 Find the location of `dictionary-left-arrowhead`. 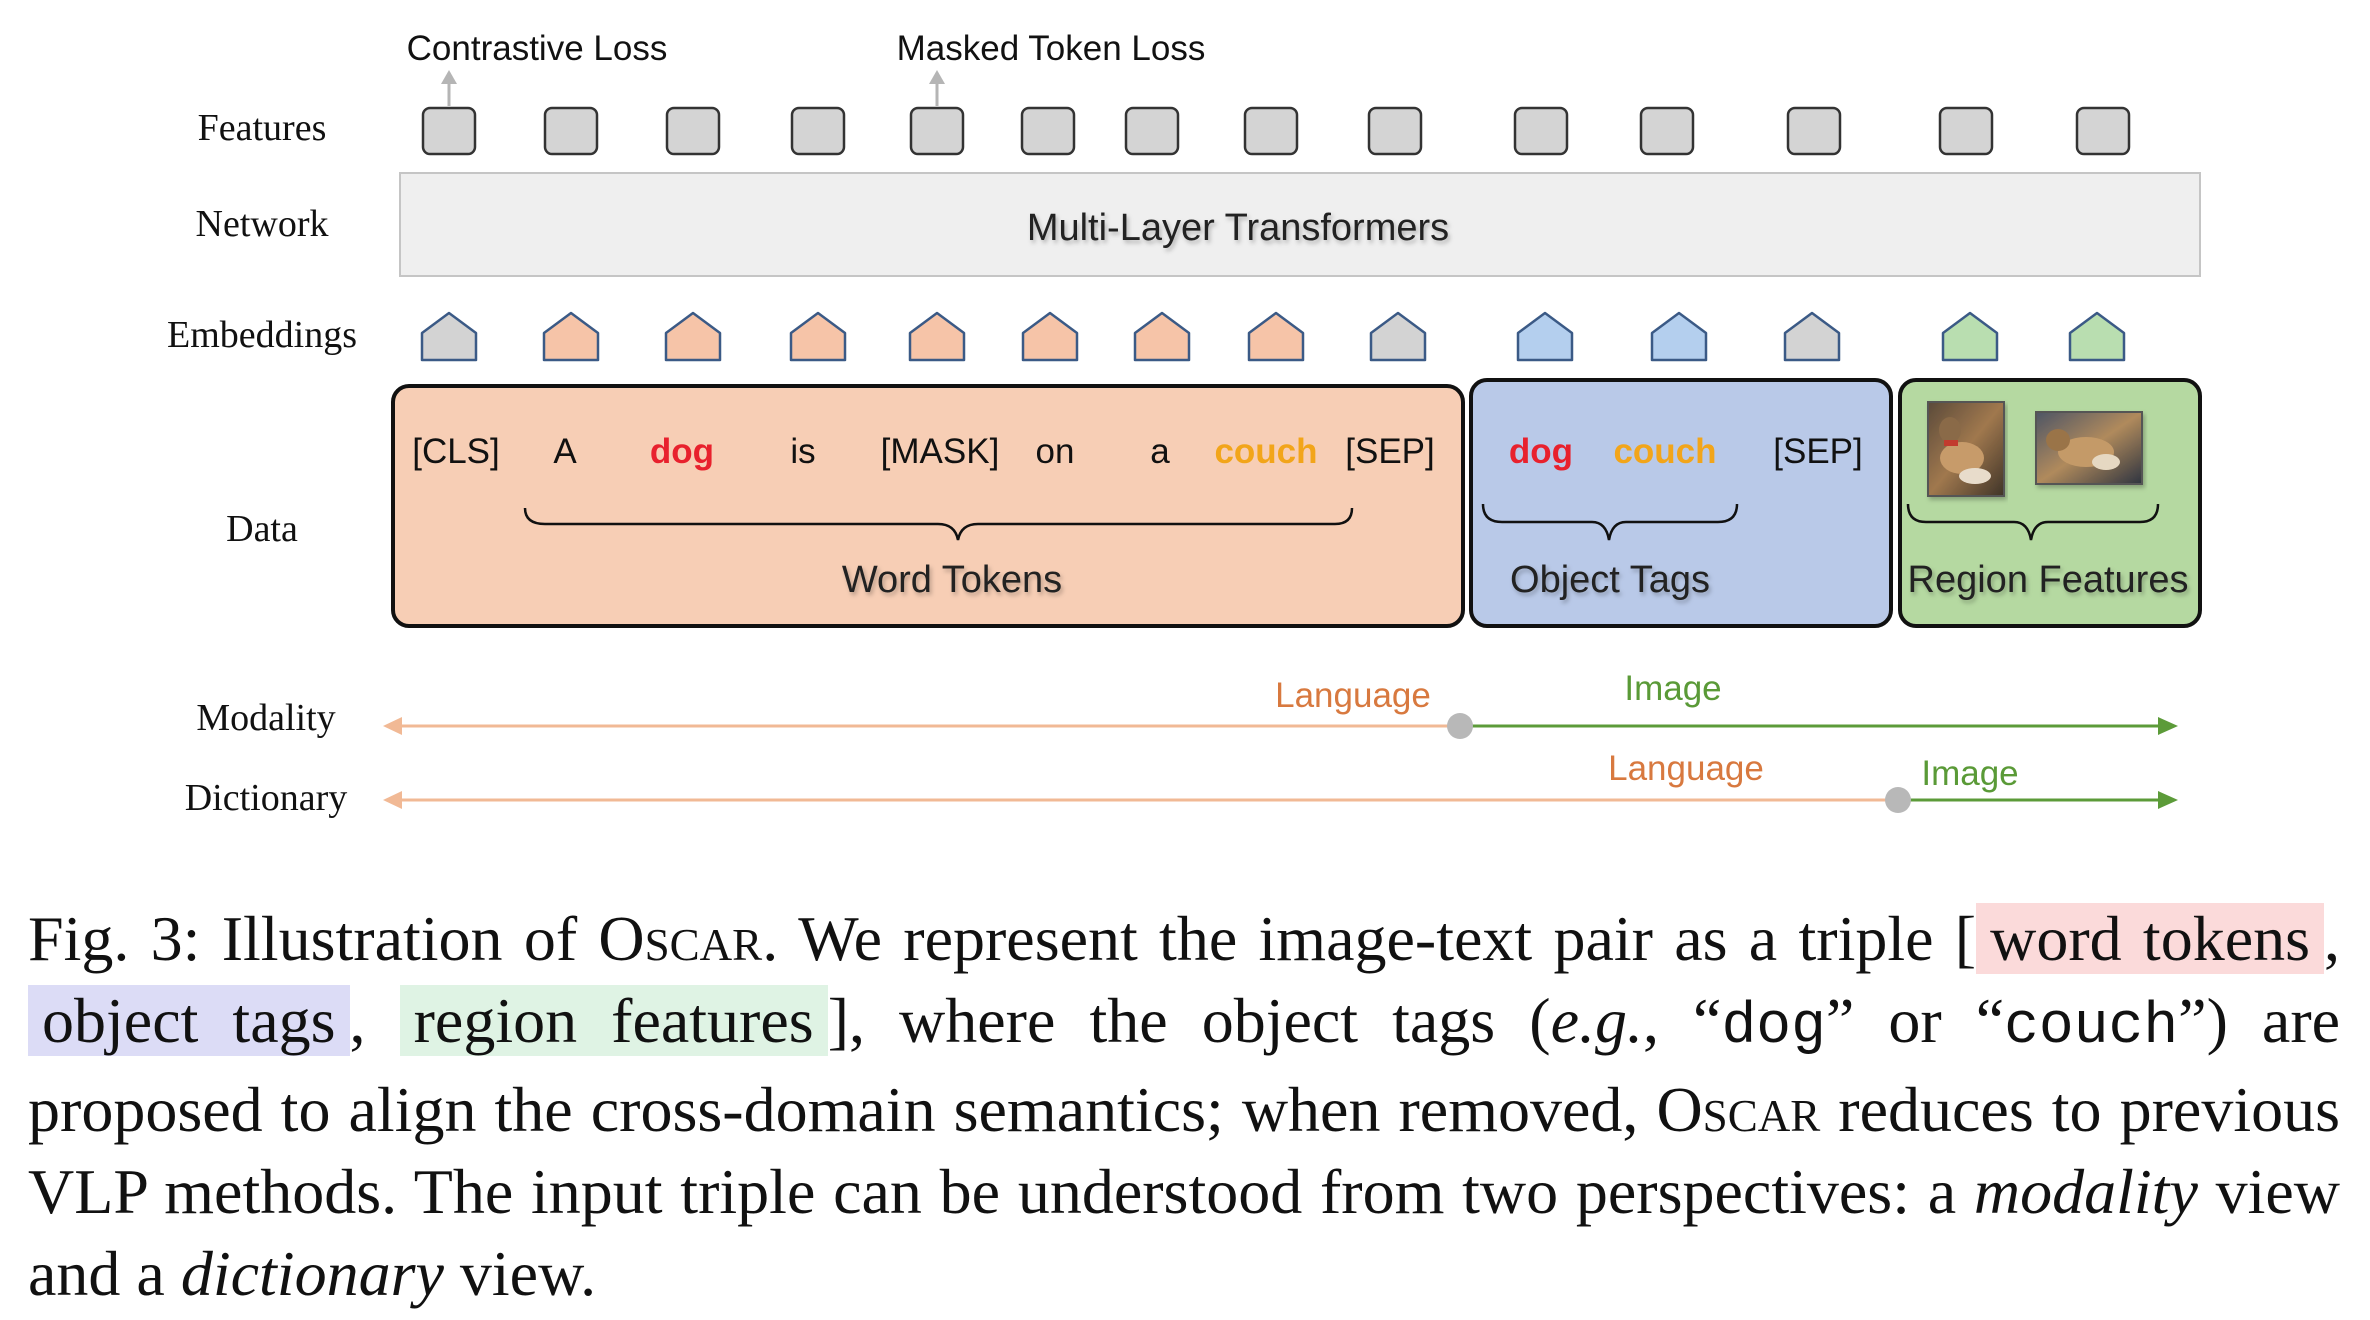

dictionary-left-arrowhead is located at coordinates (392, 800).